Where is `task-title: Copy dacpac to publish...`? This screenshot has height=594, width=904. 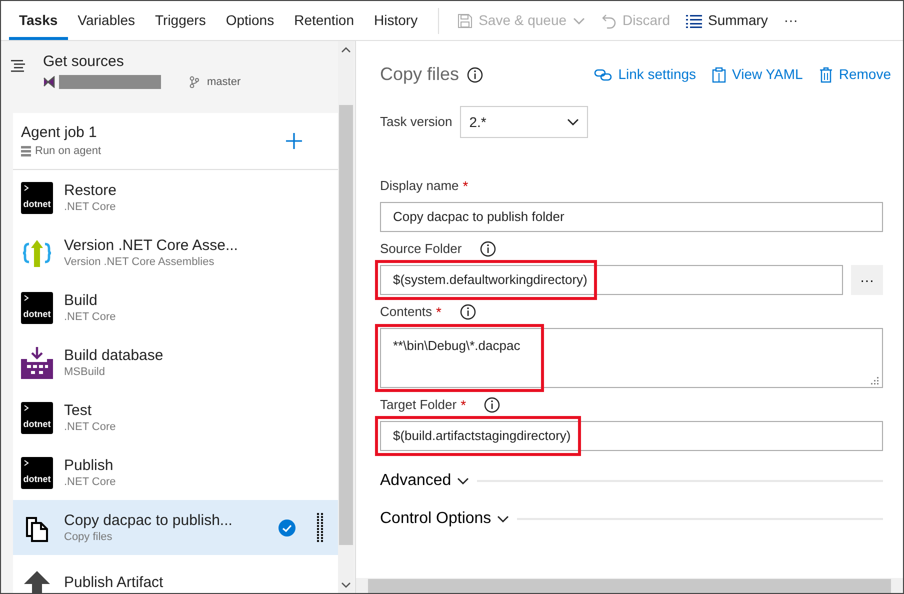 task-title: Copy dacpac to publish... is located at coordinates (149, 521).